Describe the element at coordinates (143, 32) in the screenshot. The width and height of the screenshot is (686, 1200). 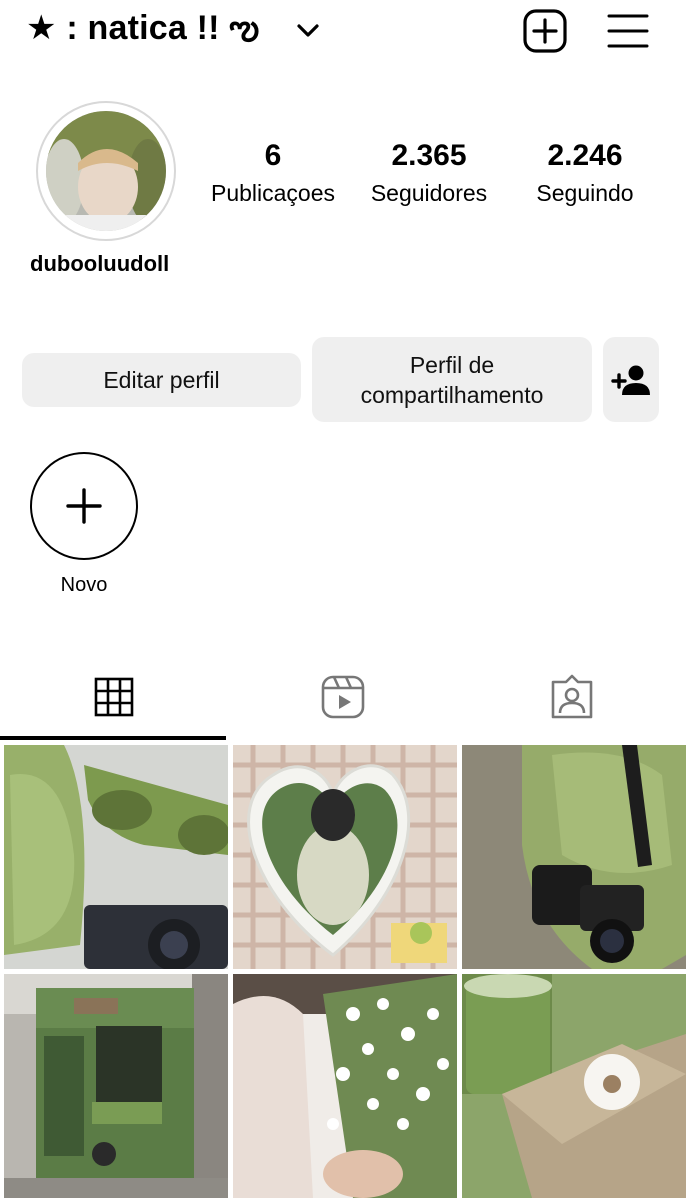
I see `profile-title: ★ : natica !! ఌ` at that location.